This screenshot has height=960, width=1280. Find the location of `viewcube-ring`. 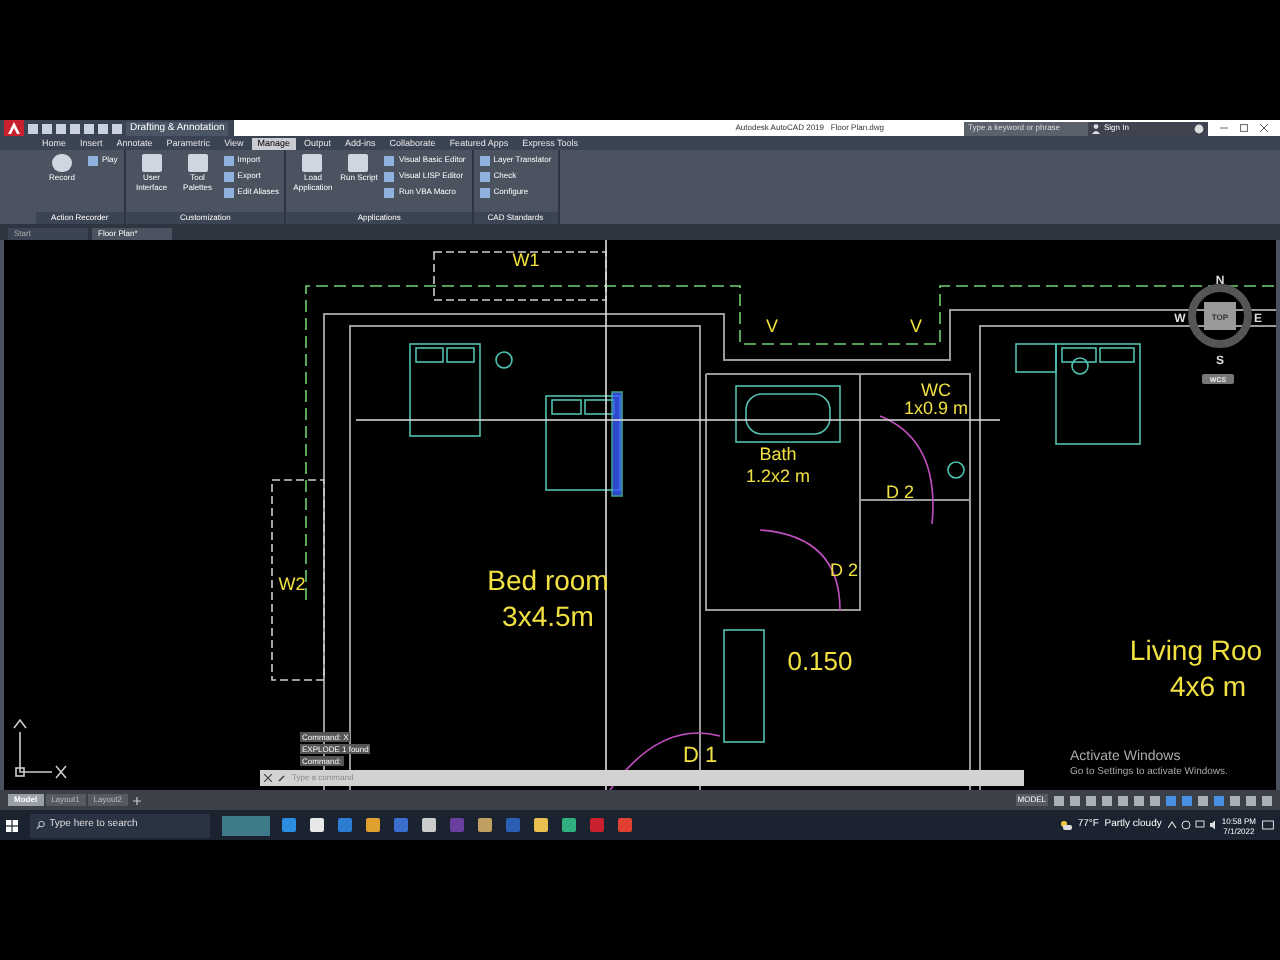

viewcube-ring is located at coordinates (1220, 316).